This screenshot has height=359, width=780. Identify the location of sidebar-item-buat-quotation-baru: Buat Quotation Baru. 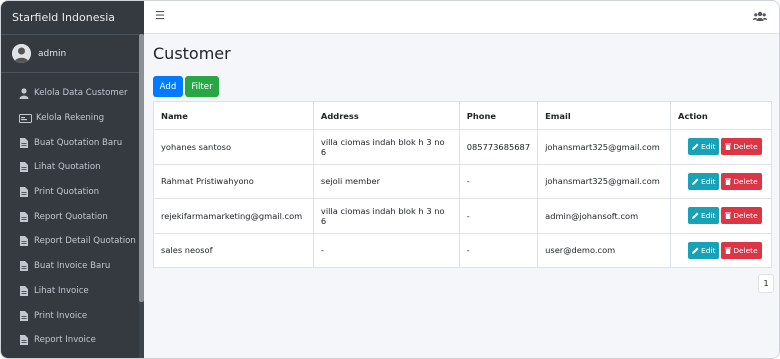
(70, 142).